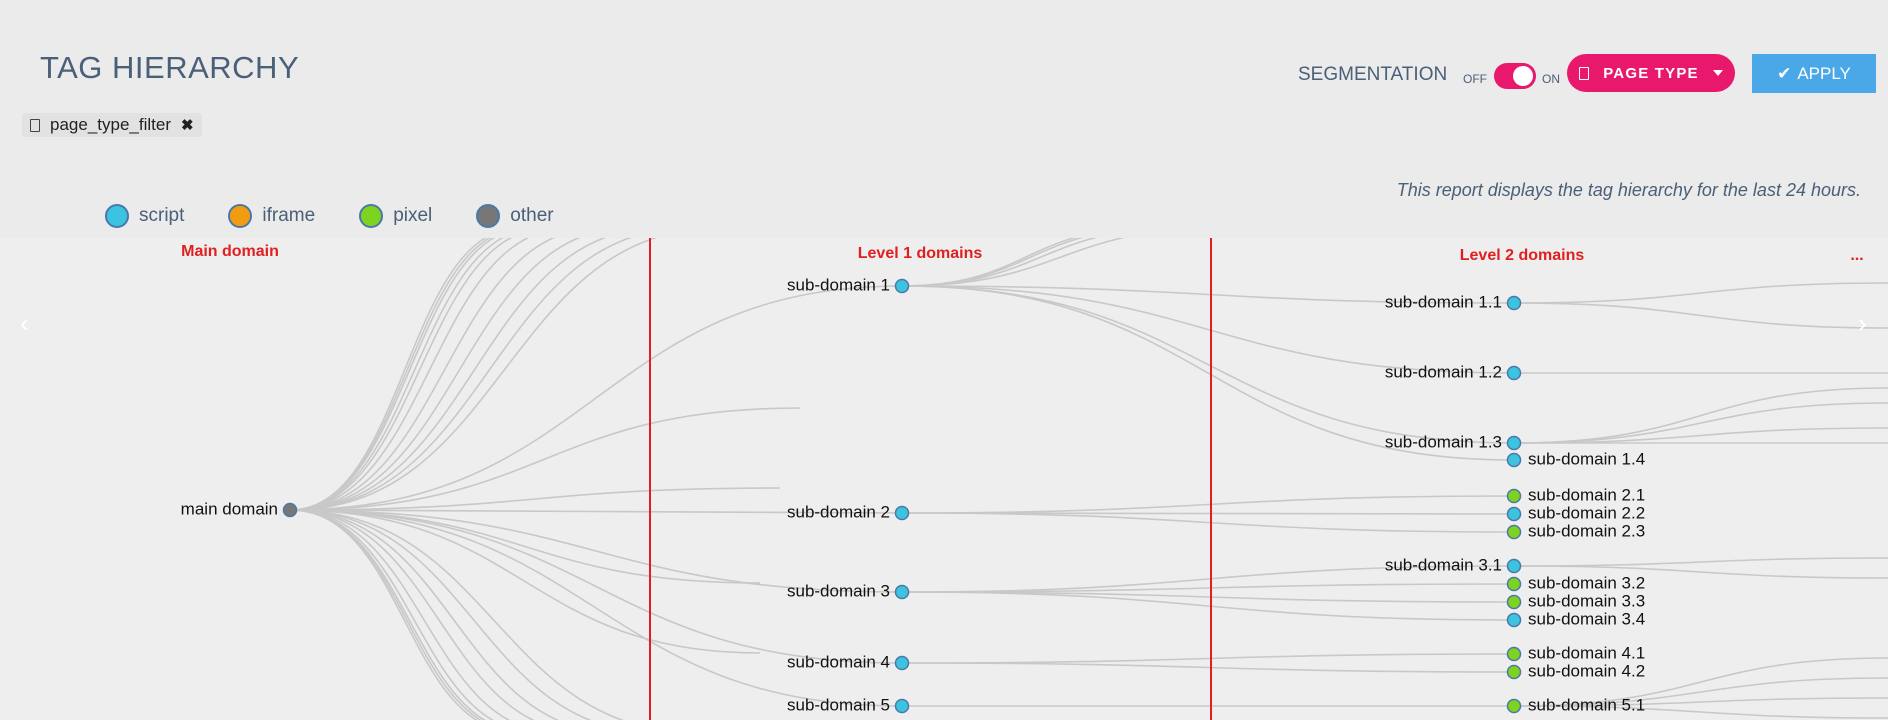 The image size is (1888, 720). What do you see at coordinates (230, 251) in the screenshot?
I see `column-header-main: Main domain` at bounding box center [230, 251].